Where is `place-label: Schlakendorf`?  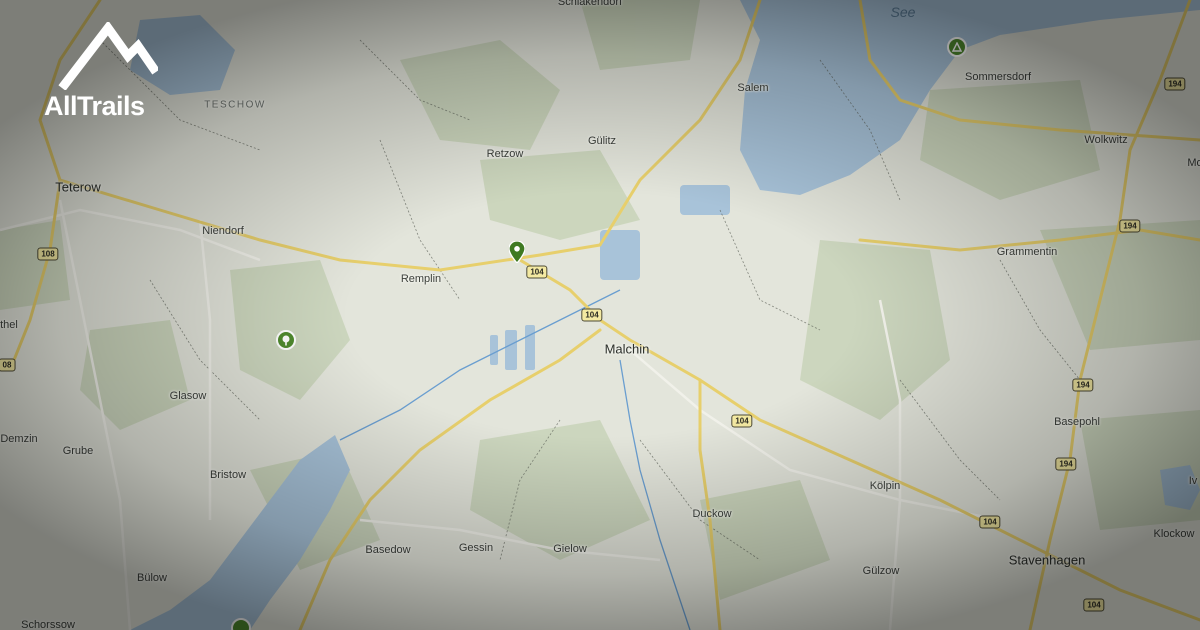
place-label: Schlakendorf is located at coordinates (590, 4).